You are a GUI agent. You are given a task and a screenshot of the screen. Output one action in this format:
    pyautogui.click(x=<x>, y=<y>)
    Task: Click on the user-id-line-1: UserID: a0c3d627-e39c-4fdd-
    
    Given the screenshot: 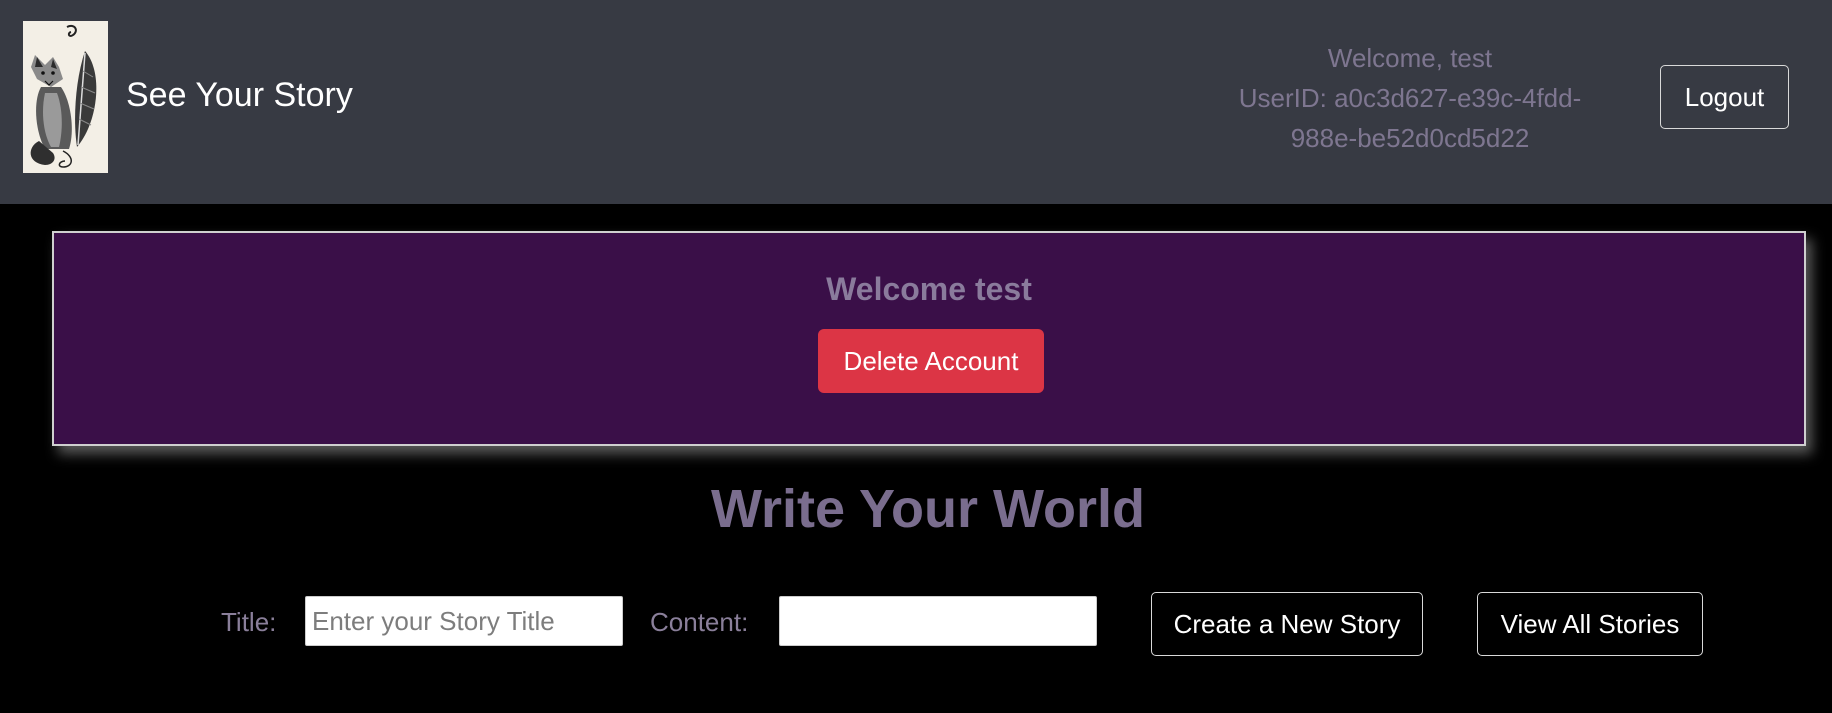 What is the action you would take?
    pyautogui.click(x=1410, y=98)
    